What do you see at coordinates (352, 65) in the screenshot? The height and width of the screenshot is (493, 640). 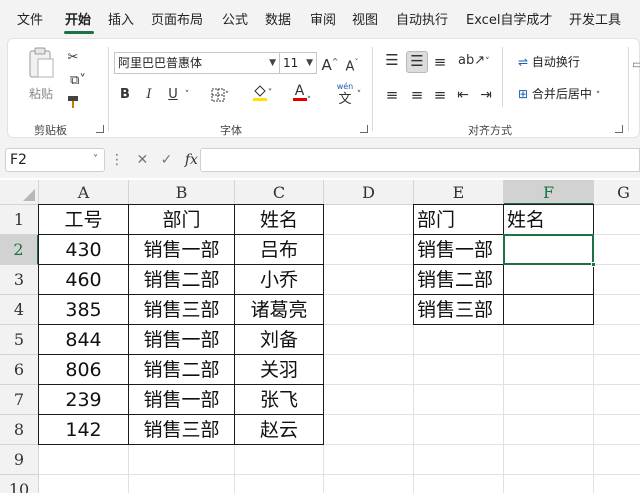 I see `decrease-font-size-button: Aˇ` at bounding box center [352, 65].